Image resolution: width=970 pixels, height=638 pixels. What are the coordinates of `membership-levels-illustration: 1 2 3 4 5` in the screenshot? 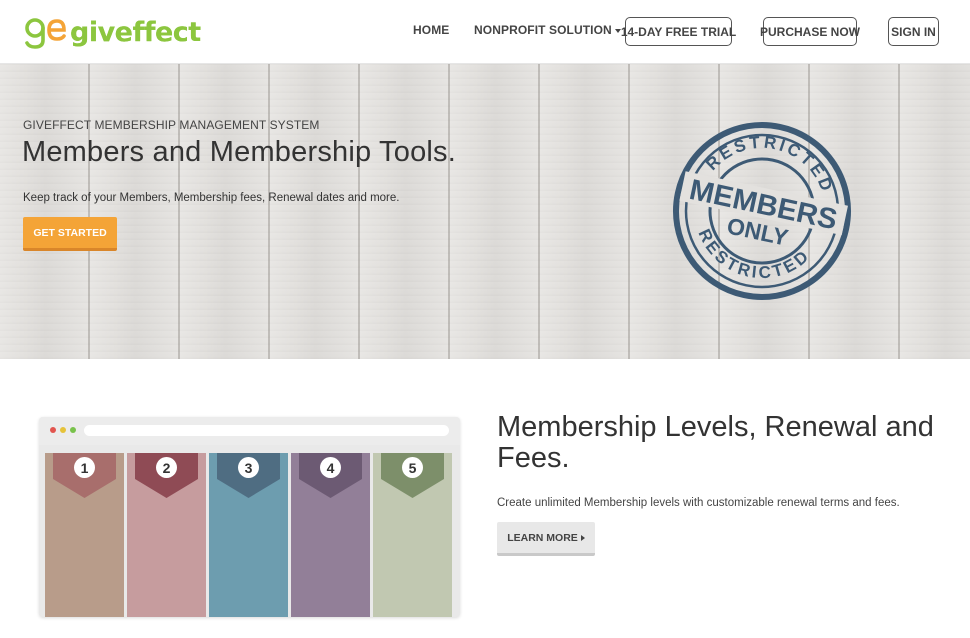 It's located at (249, 517).